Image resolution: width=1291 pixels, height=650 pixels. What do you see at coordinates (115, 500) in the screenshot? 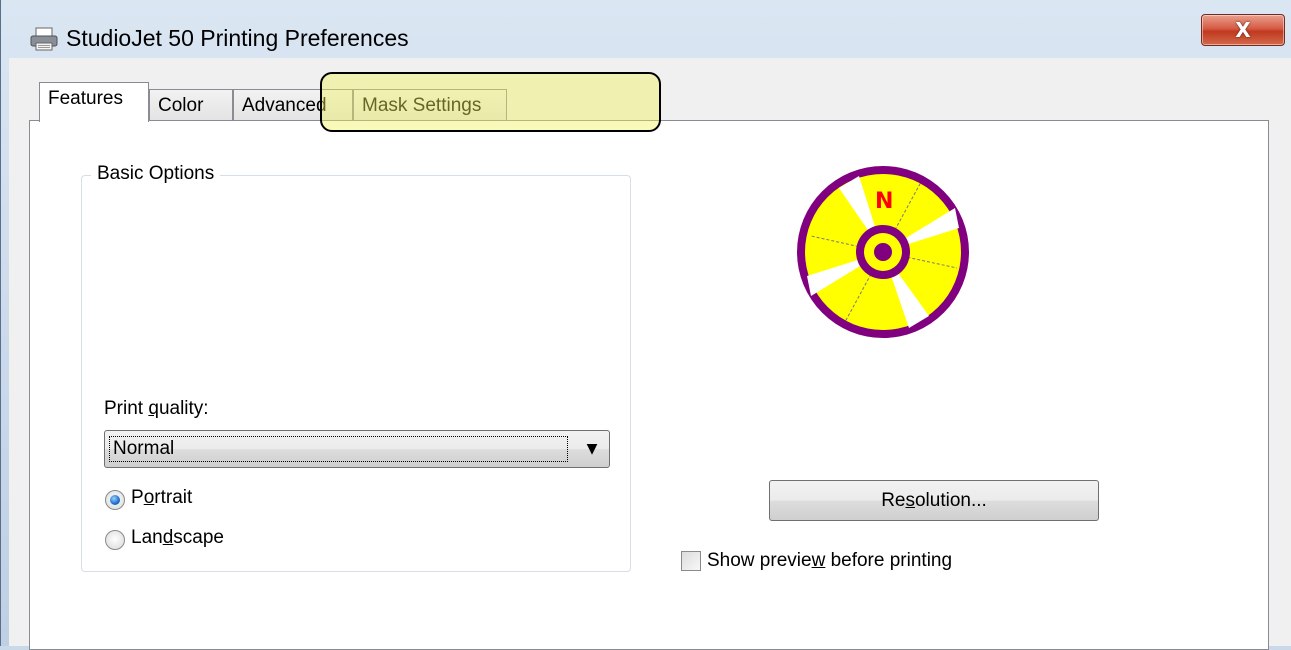
I see `portrait-radio` at bounding box center [115, 500].